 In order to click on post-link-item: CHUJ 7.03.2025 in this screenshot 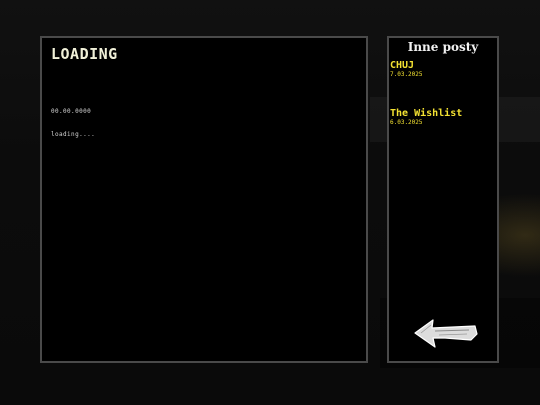, I will do `click(406, 69)`.